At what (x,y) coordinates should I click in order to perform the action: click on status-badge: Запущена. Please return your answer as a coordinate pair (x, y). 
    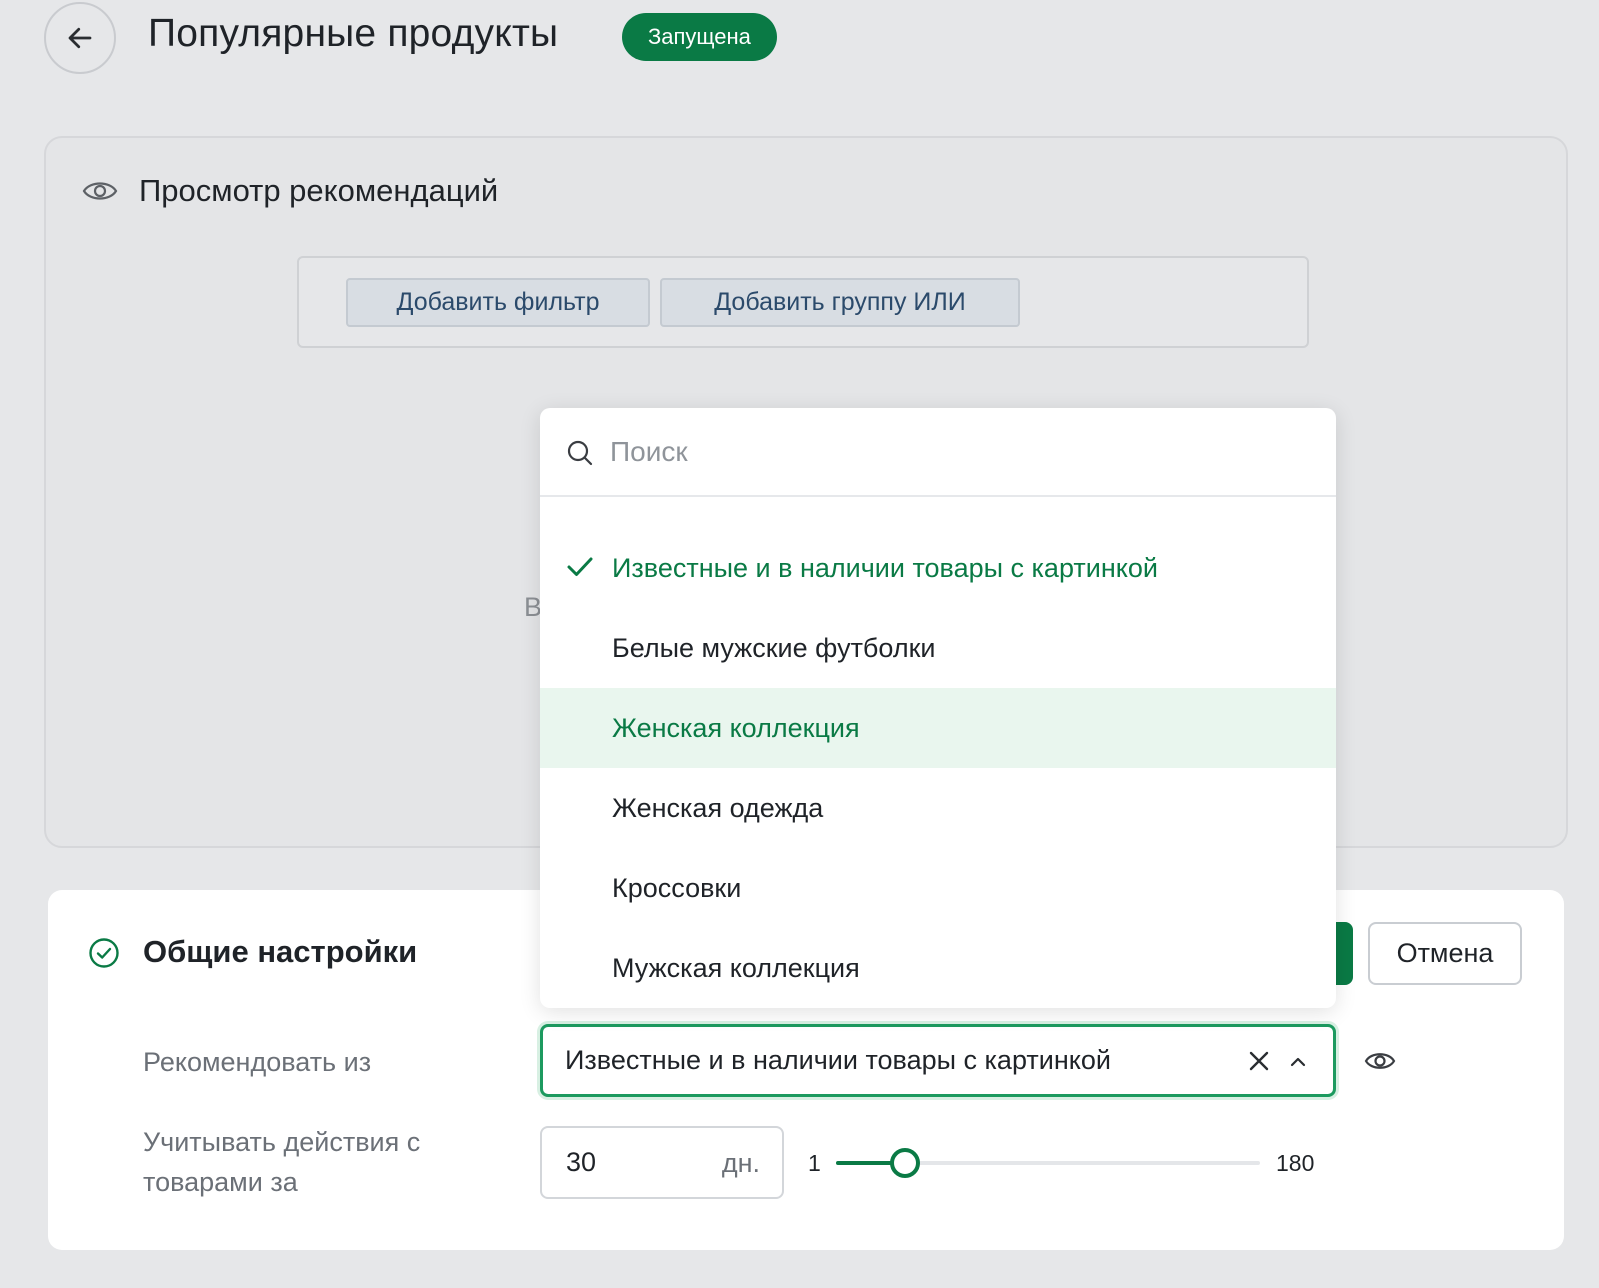
    Looking at the image, I should click on (699, 37).